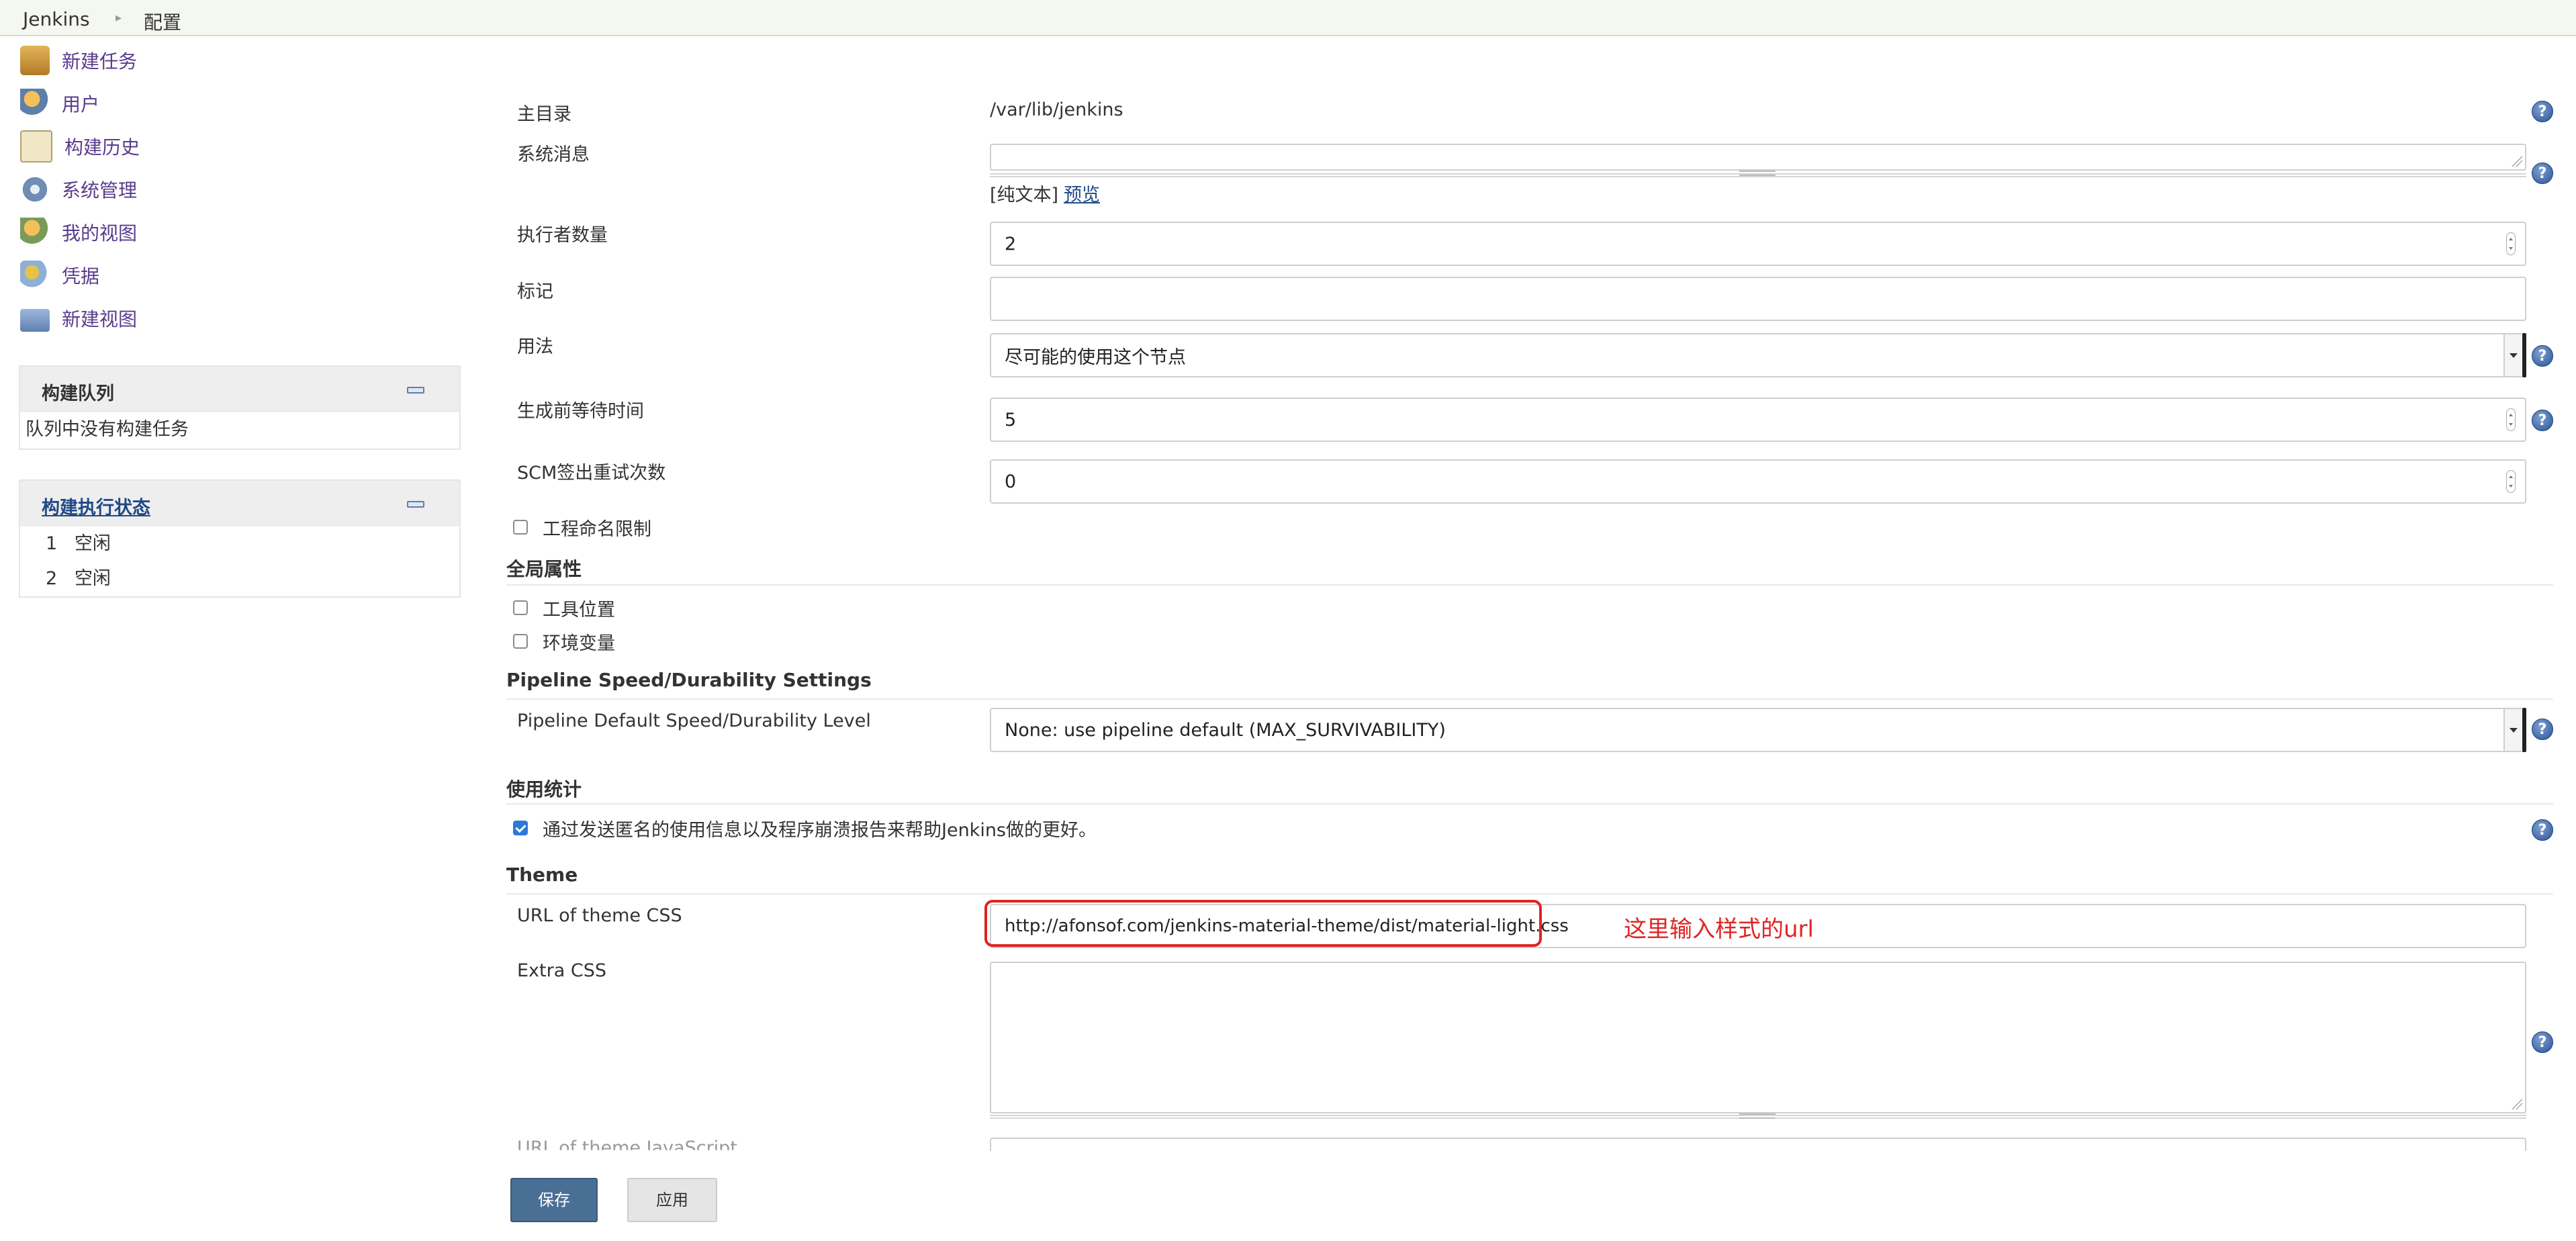 Image resolution: width=2576 pixels, height=1241 pixels. I want to click on labels-label: 标记, so click(535, 291).